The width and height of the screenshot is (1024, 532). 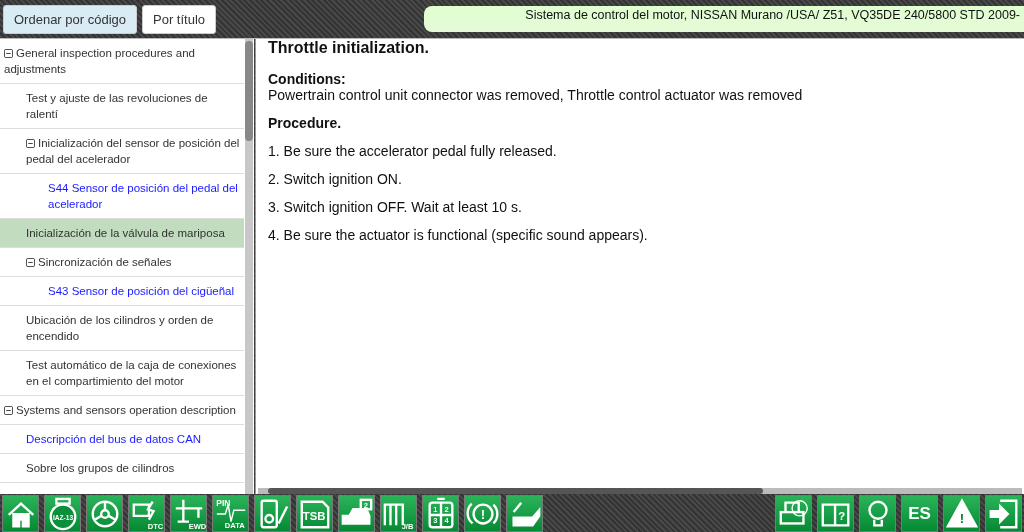 What do you see at coordinates (122, 439) in the screenshot?
I see `tree-item: Descripción del bus de datos CAN` at bounding box center [122, 439].